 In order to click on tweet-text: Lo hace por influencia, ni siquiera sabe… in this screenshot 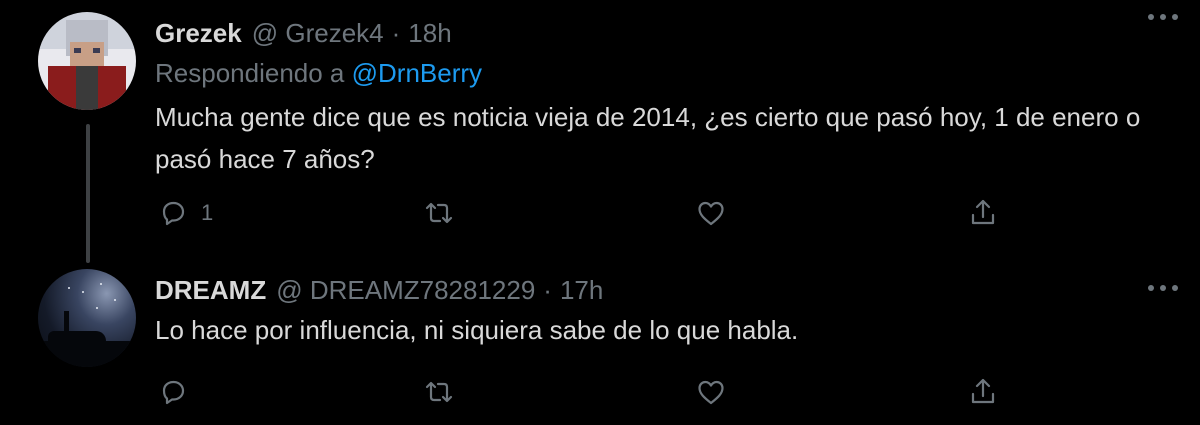, I will do `click(477, 330)`.